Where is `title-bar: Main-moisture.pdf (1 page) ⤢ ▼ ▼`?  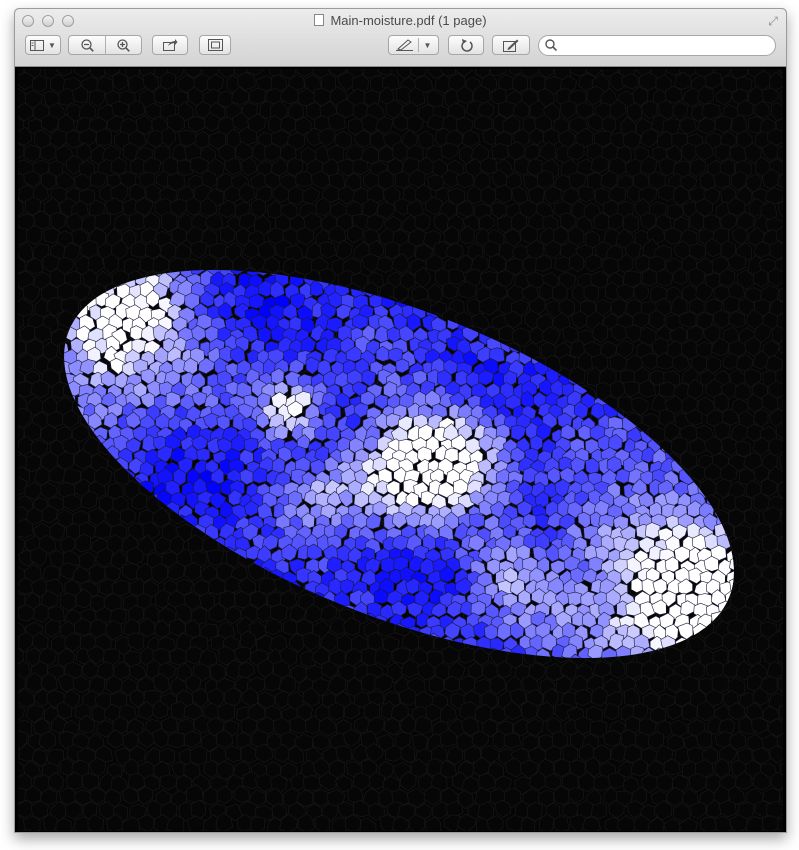
title-bar: Main-moisture.pdf (1 page) ⤢ ▼ ▼ is located at coordinates (400, 38).